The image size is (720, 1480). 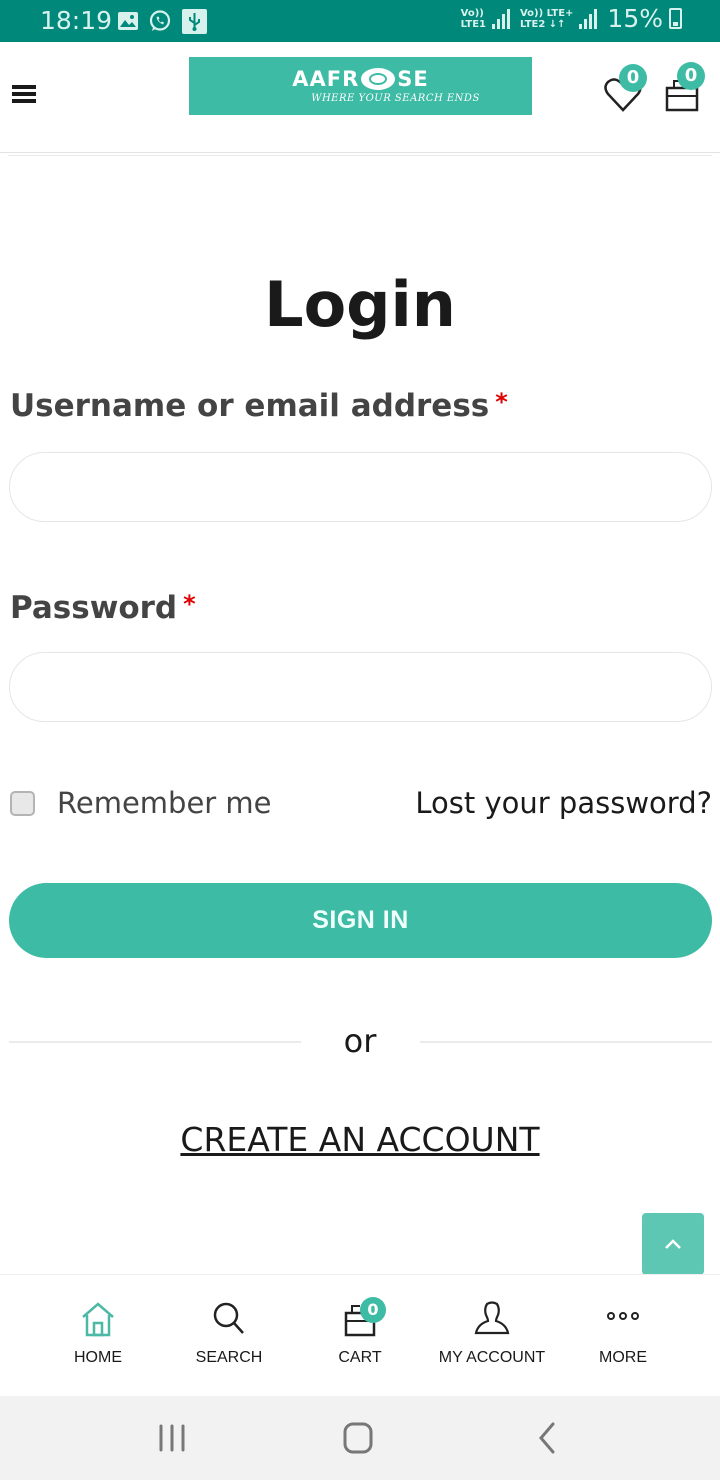 I want to click on sim1-indicator: Vo)) LTE1, so click(x=473, y=18).